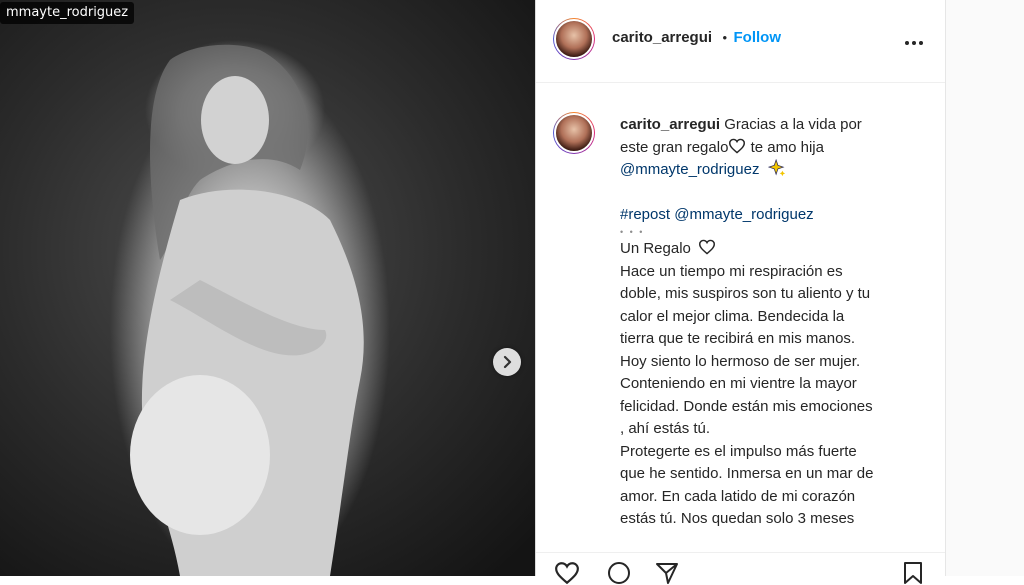  Describe the element at coordinates (737, 518) in the screenshot. I see `caption-body-line: estás tú. Nos quedan solo 3 meses` at that location.